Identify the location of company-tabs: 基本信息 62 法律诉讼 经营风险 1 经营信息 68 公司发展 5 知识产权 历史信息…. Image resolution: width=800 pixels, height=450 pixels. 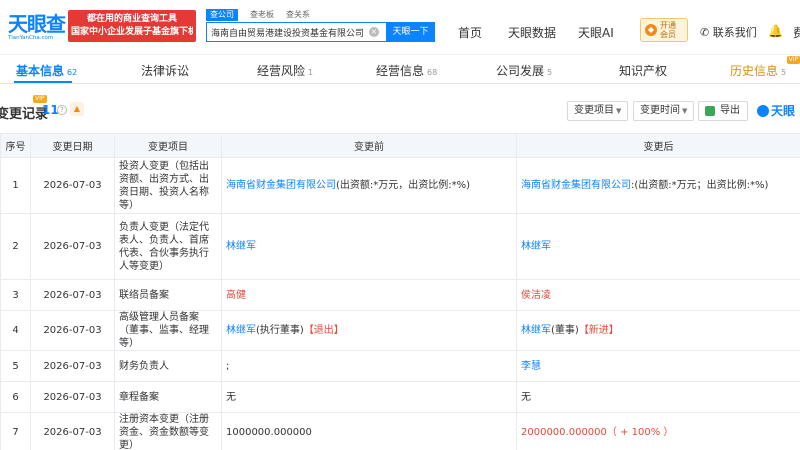
(400, 70).